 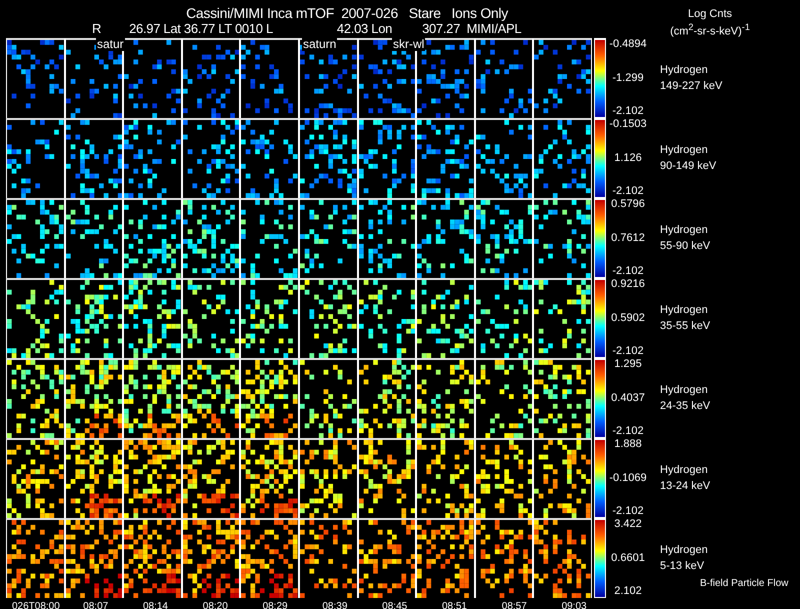 I want to click on energy-label: 149-227 keV, so click(x=692, y=86).